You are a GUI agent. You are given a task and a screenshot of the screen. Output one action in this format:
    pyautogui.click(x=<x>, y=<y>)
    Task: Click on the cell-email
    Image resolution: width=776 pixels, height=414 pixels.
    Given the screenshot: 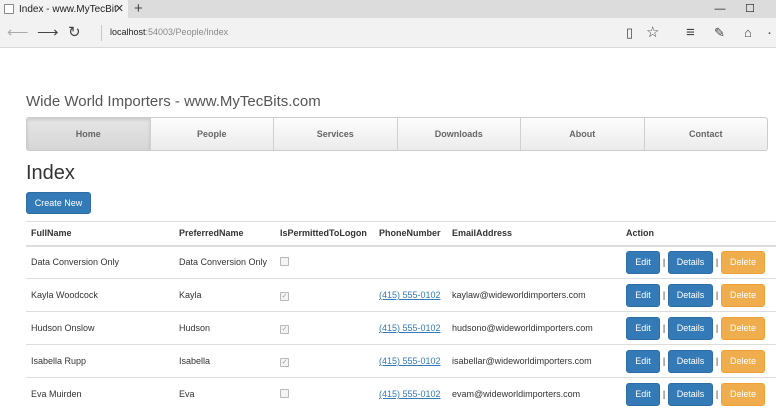 What is the action you would take?
    pyautogui.click(x=534, y=262)
    